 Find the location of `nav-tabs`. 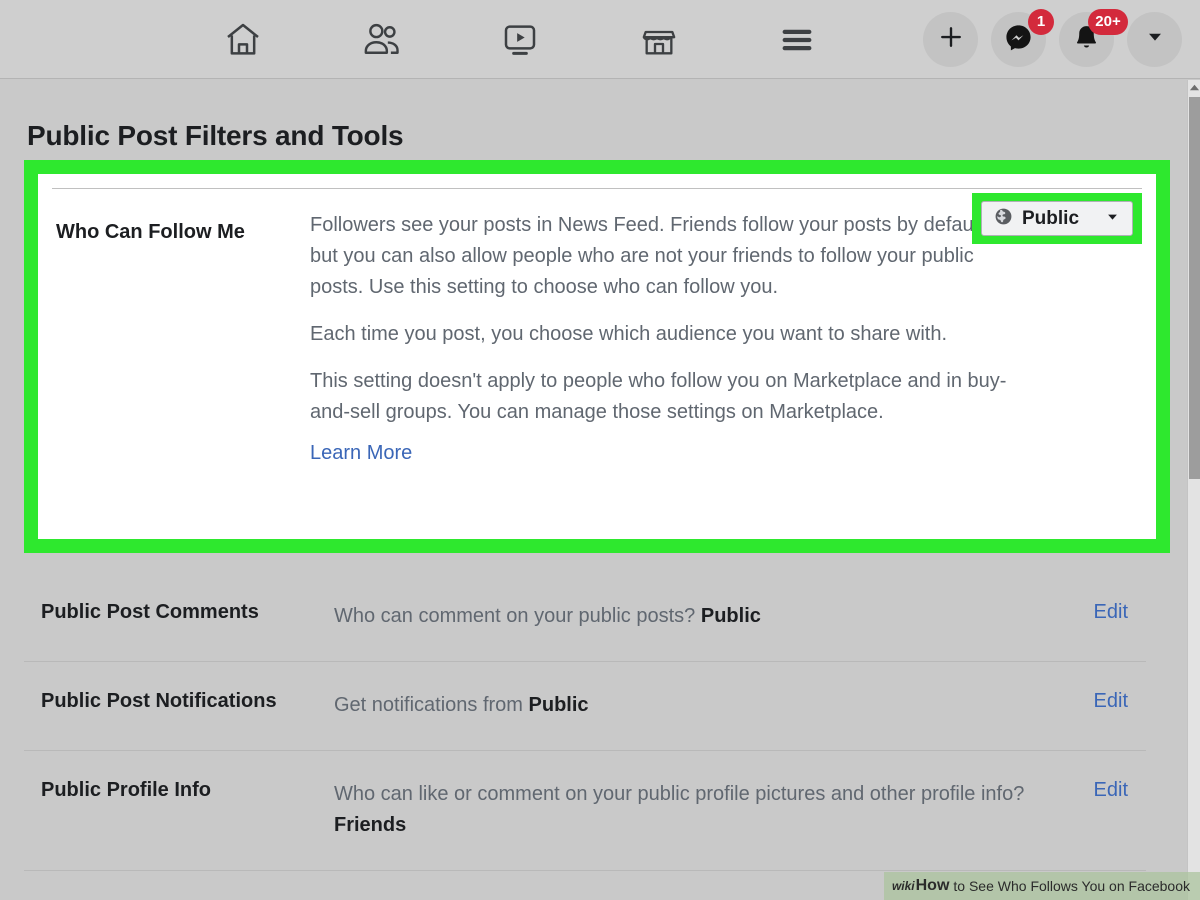

nav-tabs is located at coordinates (520, 39).